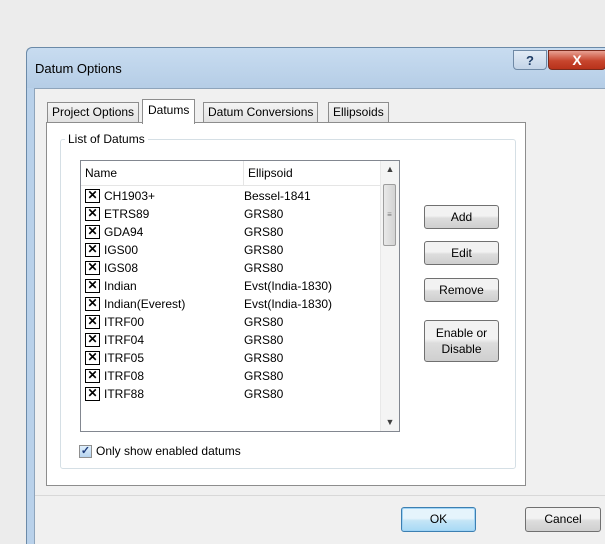  What do you see at coordinates (231, 214) in the screenshot?
I see `datum-row: ✕ ETRS89 GRS80` at bounding box center [231, 214].